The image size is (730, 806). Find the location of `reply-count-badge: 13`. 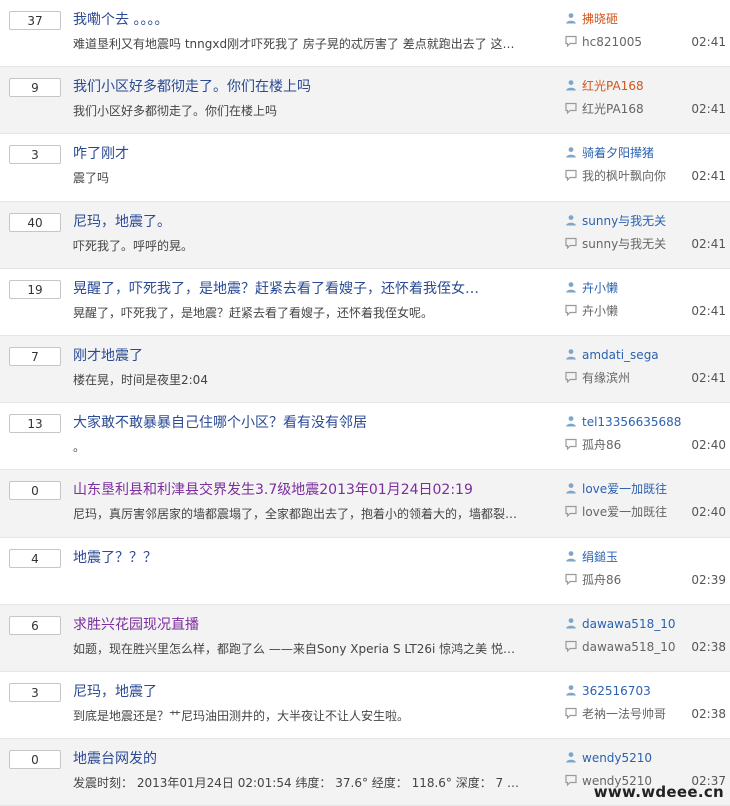

reply-count-badge: 13 is located at coordinates (35, 424).